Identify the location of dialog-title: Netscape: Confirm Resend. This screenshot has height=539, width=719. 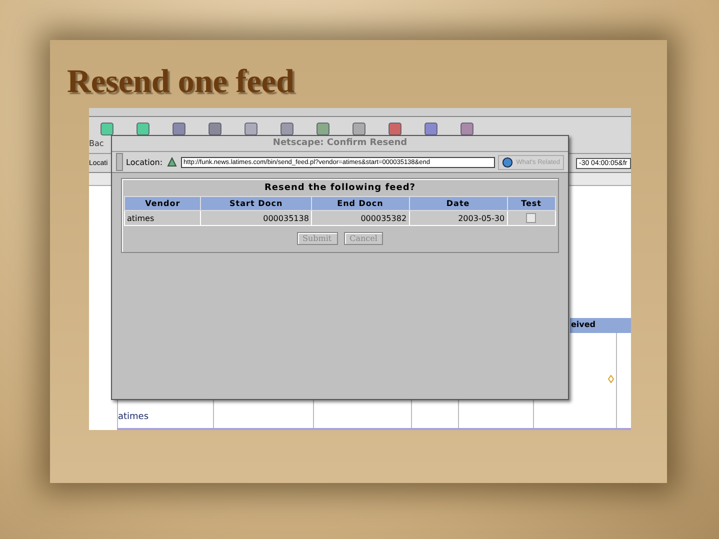
(340, 144).